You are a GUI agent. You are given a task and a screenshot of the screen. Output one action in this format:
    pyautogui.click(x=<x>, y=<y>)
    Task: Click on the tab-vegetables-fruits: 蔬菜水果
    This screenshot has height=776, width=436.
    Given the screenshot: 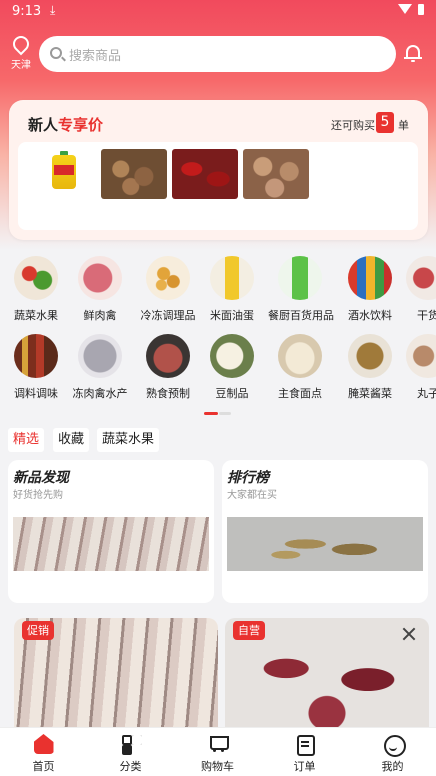 What is the action you would take?
    pyautogui.click(x=128, y=440)
    